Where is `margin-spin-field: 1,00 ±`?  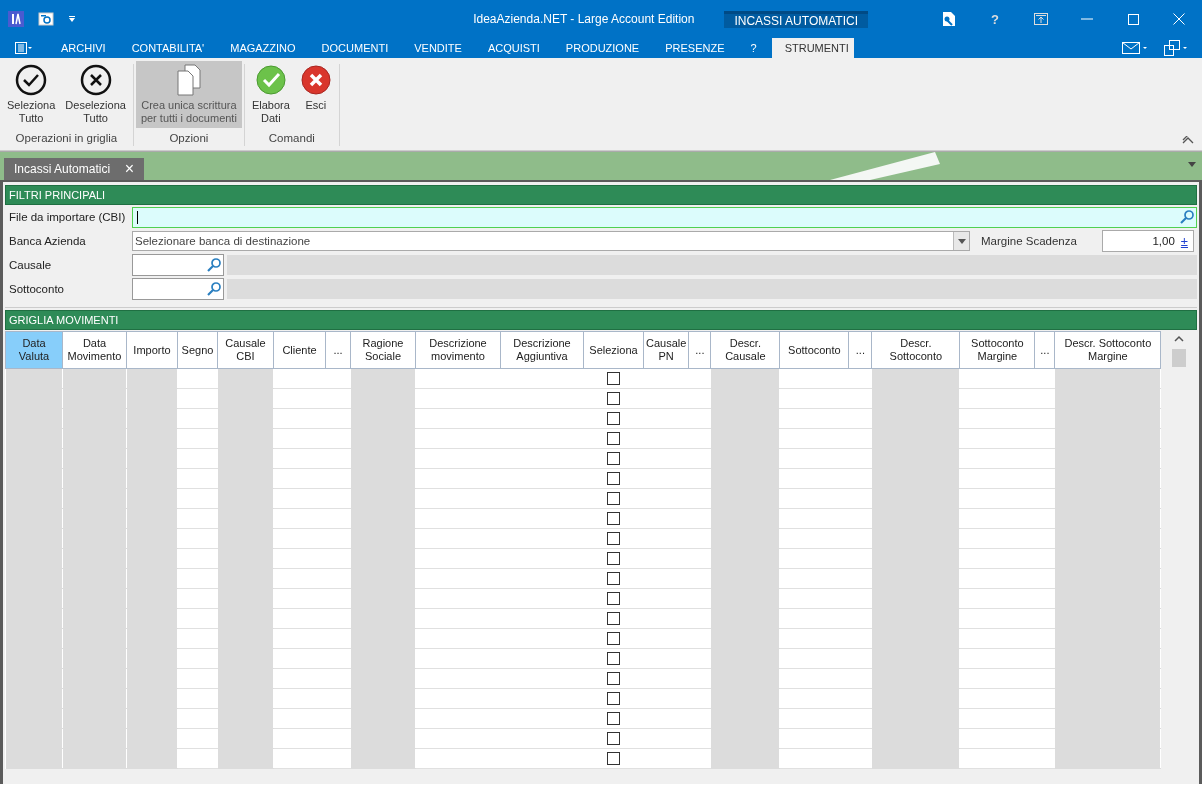
margin-spin-field: 1,00 ± is located at coordinates (1148, 241).